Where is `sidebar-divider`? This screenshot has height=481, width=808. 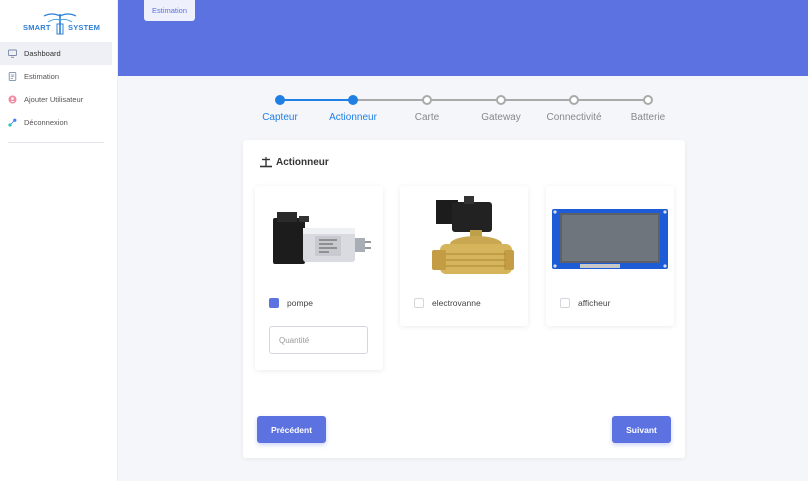
sidebar-divider is located at coordinates (56, 142).